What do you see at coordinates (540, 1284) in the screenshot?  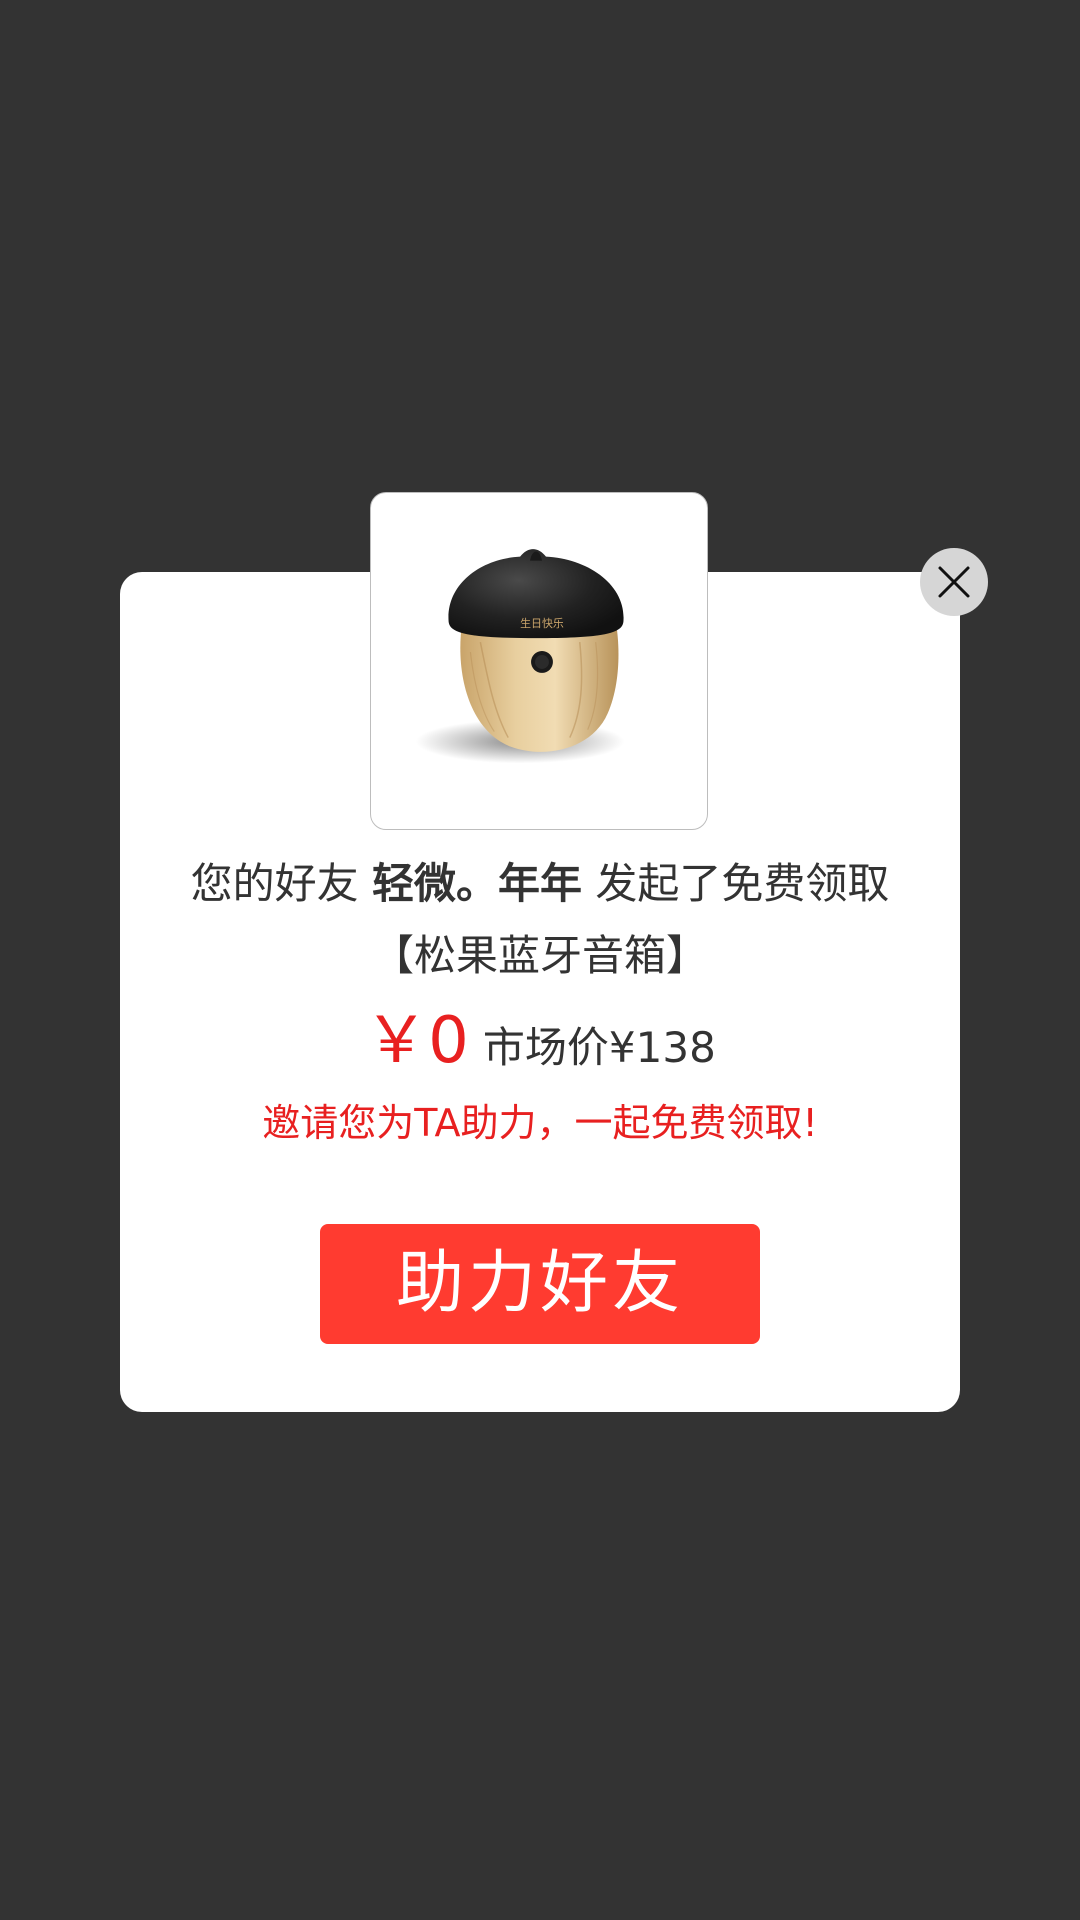 I see `help-friend-button: 助力好友` at bounding box center [540, 1284].